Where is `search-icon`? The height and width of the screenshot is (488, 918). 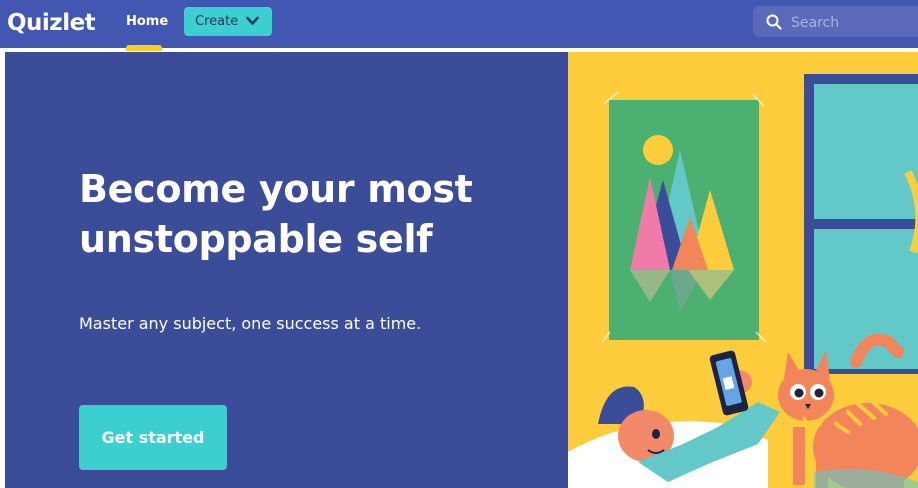
search-icon is located at coordinates (774, 22).